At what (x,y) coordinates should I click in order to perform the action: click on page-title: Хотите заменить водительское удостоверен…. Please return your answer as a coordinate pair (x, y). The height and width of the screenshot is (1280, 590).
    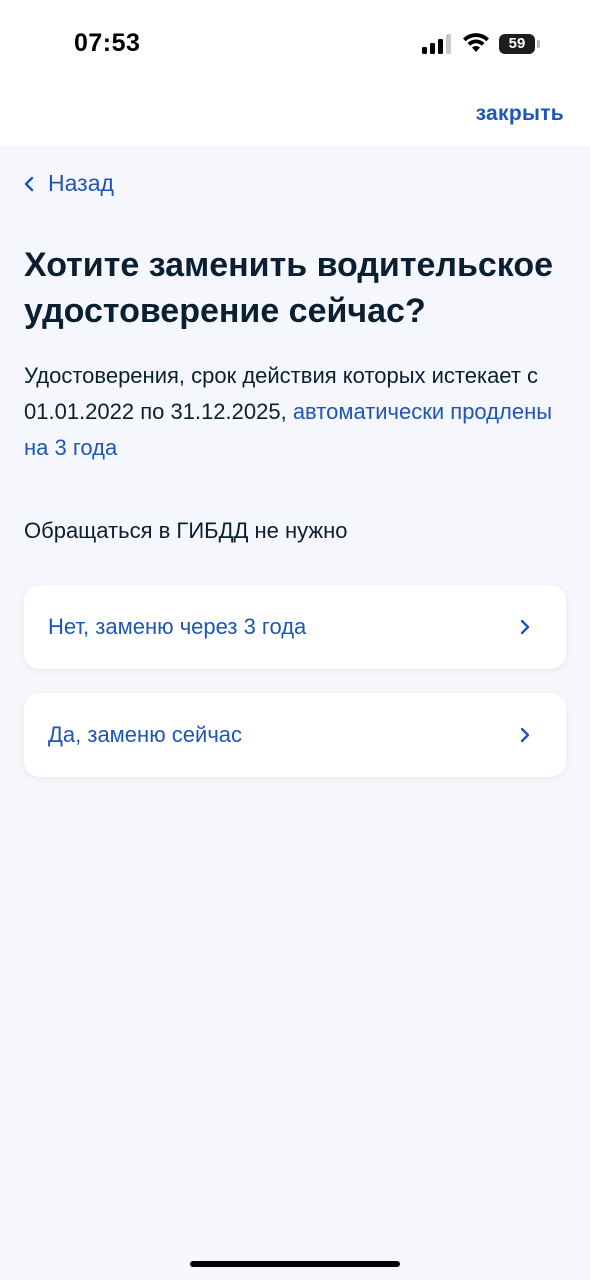
    Looking at the image, I should click on (289, 288).